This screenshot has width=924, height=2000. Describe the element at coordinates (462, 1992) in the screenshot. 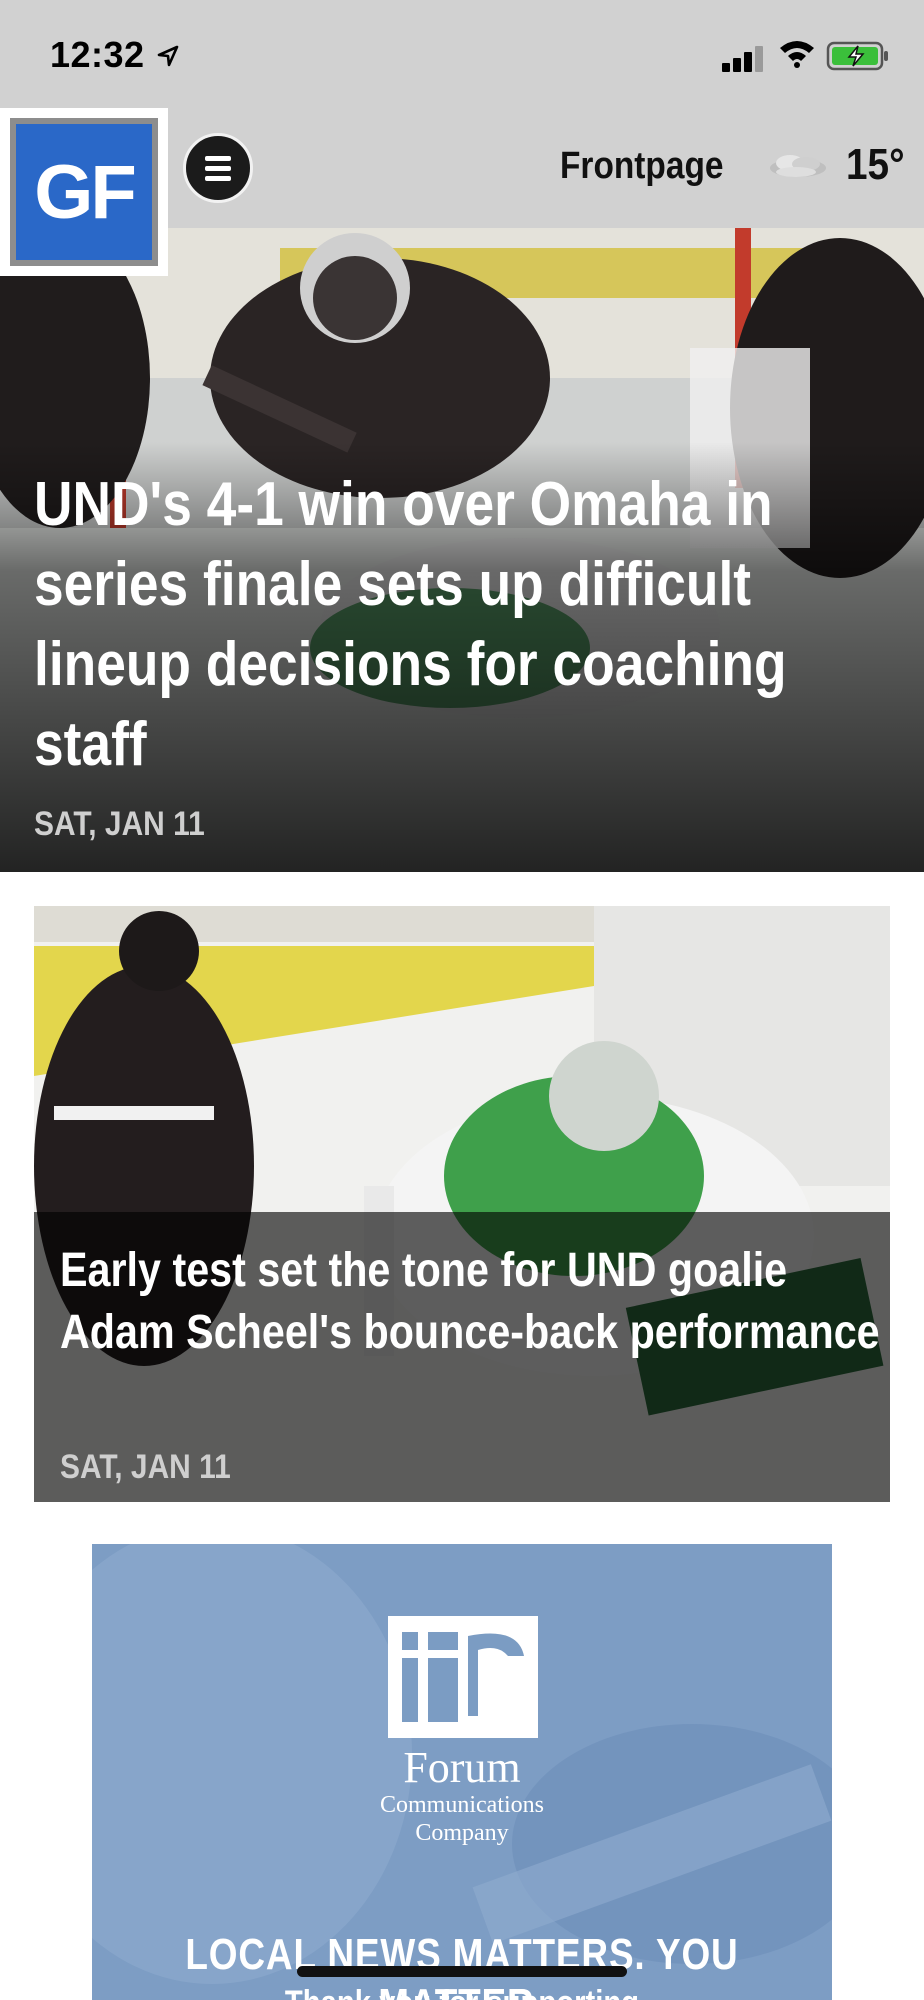

I see `ad-subtext: Thank you for supporting` at that location.